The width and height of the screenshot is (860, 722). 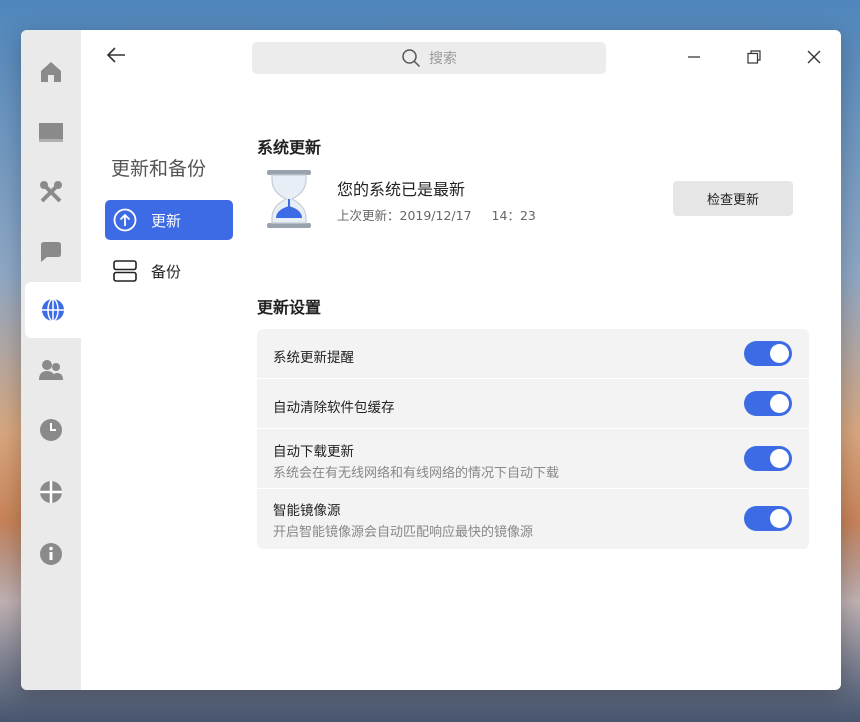 I want to click on back-button, so click(x=116, y=55).